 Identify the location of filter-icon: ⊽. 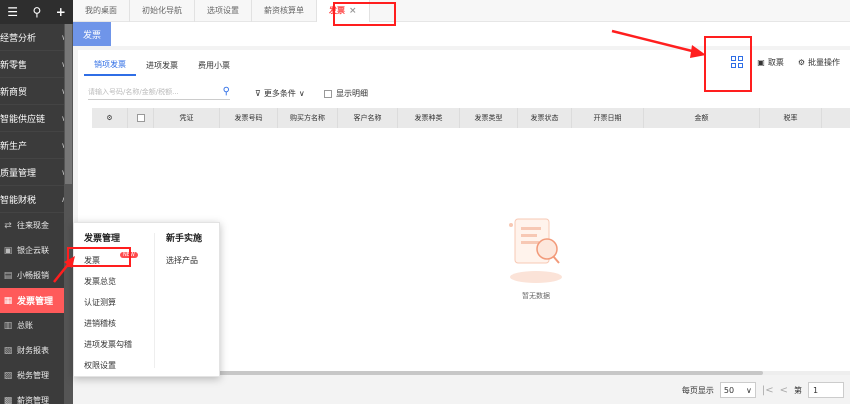
(258, 93).